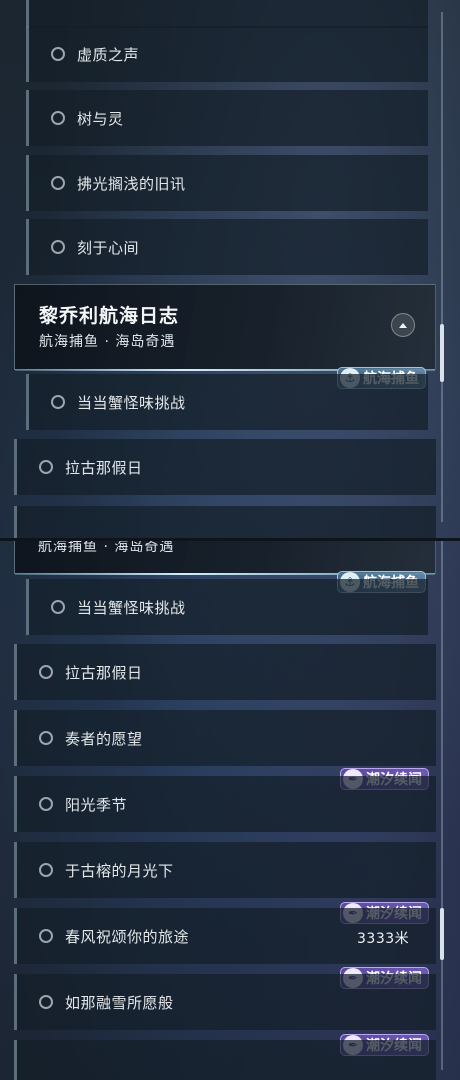  I want to click on list-item: 如那融雪所愿般, so click(225, 1002).